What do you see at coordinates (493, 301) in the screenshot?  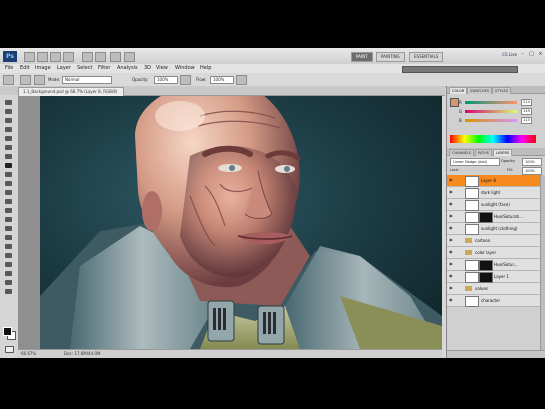 I see `layer-row: ◉ character` at bounding box center [493, 301].